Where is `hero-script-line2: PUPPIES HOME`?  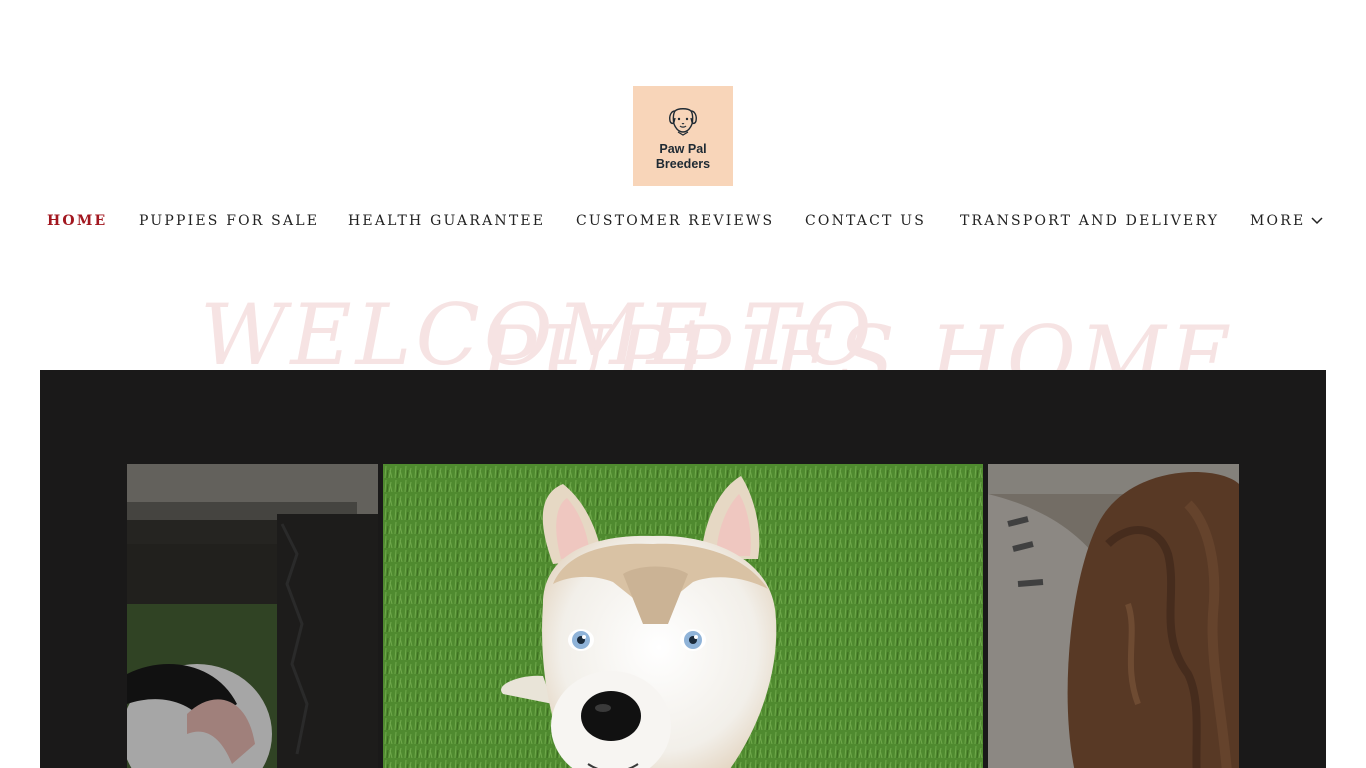
hero-script-line2: PUPPIES HOME is located at coordinates (858, 339).